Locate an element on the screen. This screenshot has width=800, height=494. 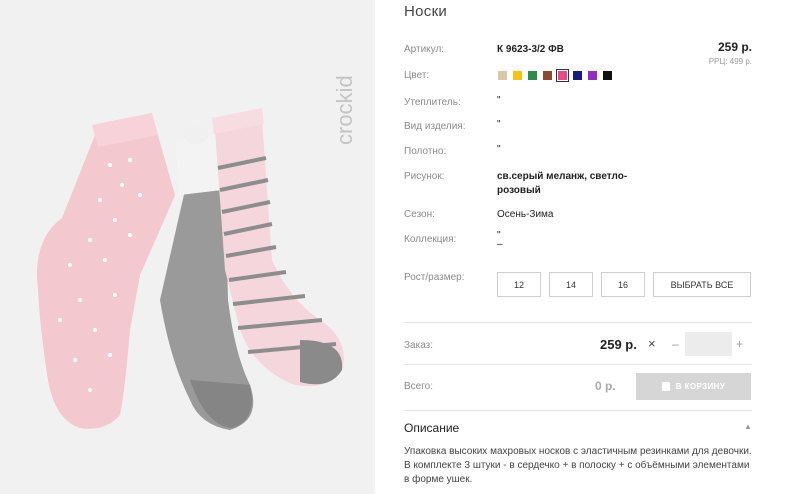
description-title: Описание is located at coordinates (431, 428).